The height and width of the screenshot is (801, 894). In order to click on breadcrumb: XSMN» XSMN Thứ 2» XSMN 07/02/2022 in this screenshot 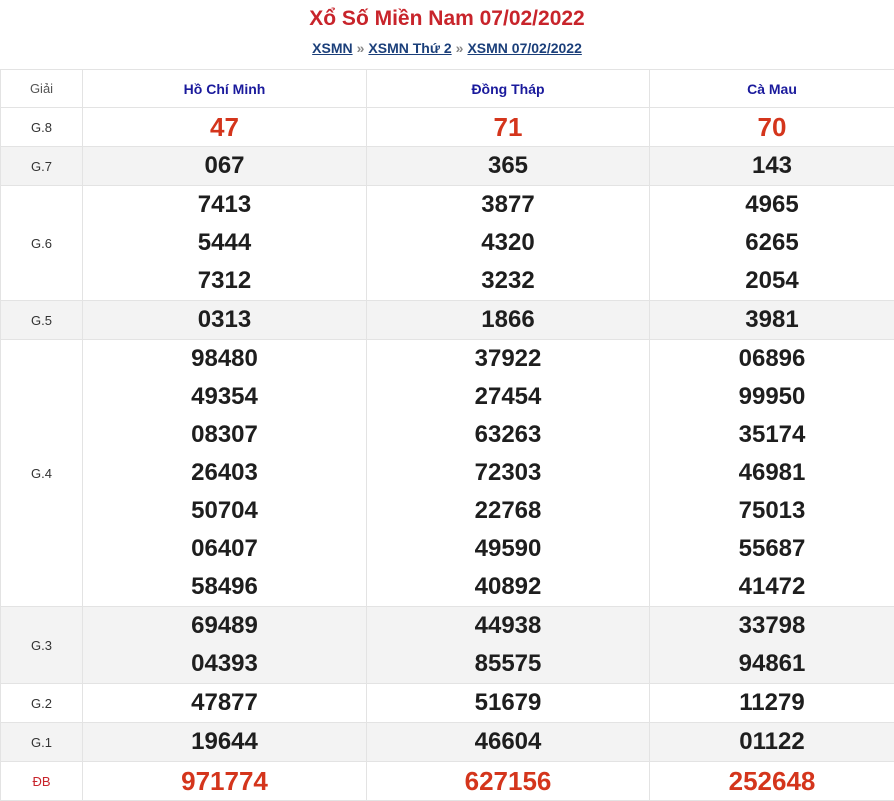, I will do `click(447, 48)`.